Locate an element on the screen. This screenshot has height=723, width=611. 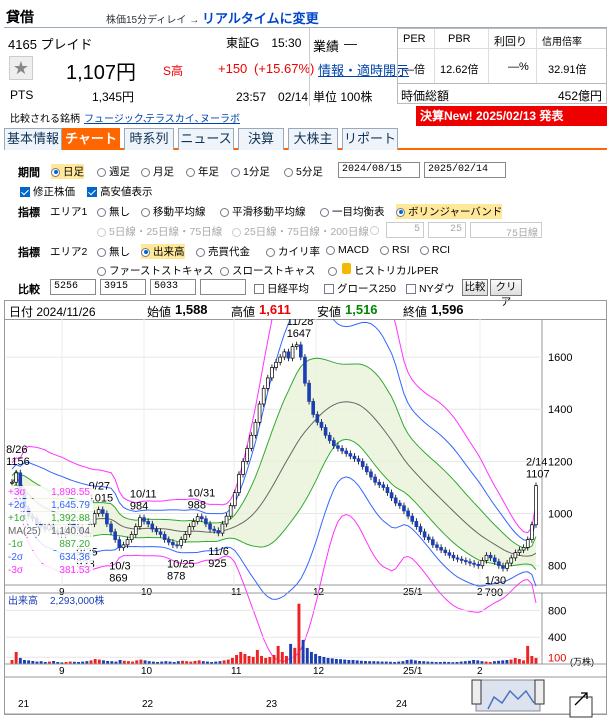
y-tick-label: 1200 is located at coordinates (560, 462).